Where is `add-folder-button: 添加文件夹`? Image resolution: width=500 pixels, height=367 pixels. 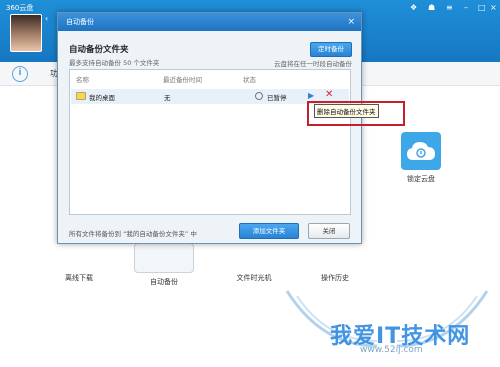
add-folder-button: 添加文件夹 is located at coordinates (269, 231).